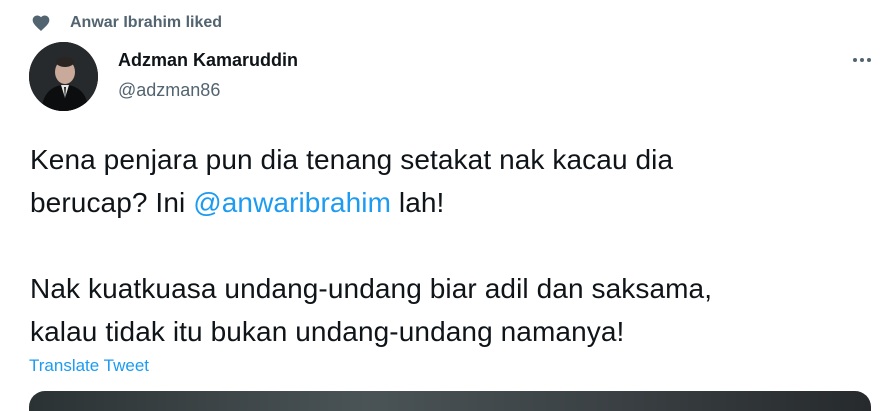 This screenshot has height=411, width=890. Describe the element at coordinates (169, 90) in the screenshot. I see `author-handle: @adzman86` at that location.